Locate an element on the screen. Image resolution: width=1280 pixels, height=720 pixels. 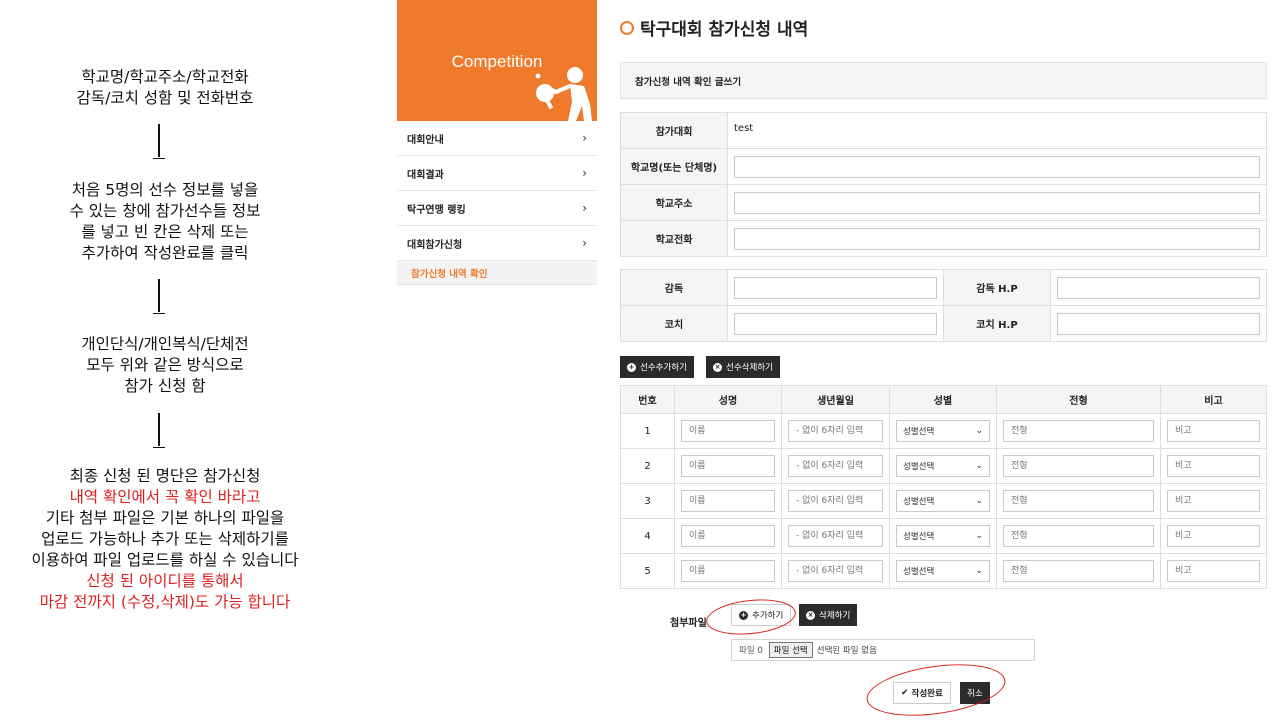
coach-name-input is located at coordinates (835, 287).